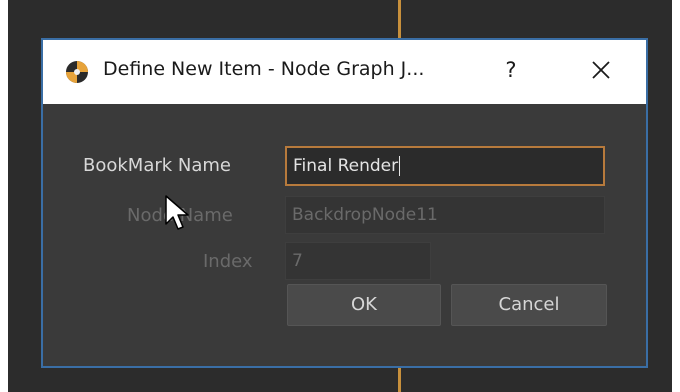 The height and width of the screenshot is (392, 680). I want to click on mouse-cursor-icon, so click(177, 212).